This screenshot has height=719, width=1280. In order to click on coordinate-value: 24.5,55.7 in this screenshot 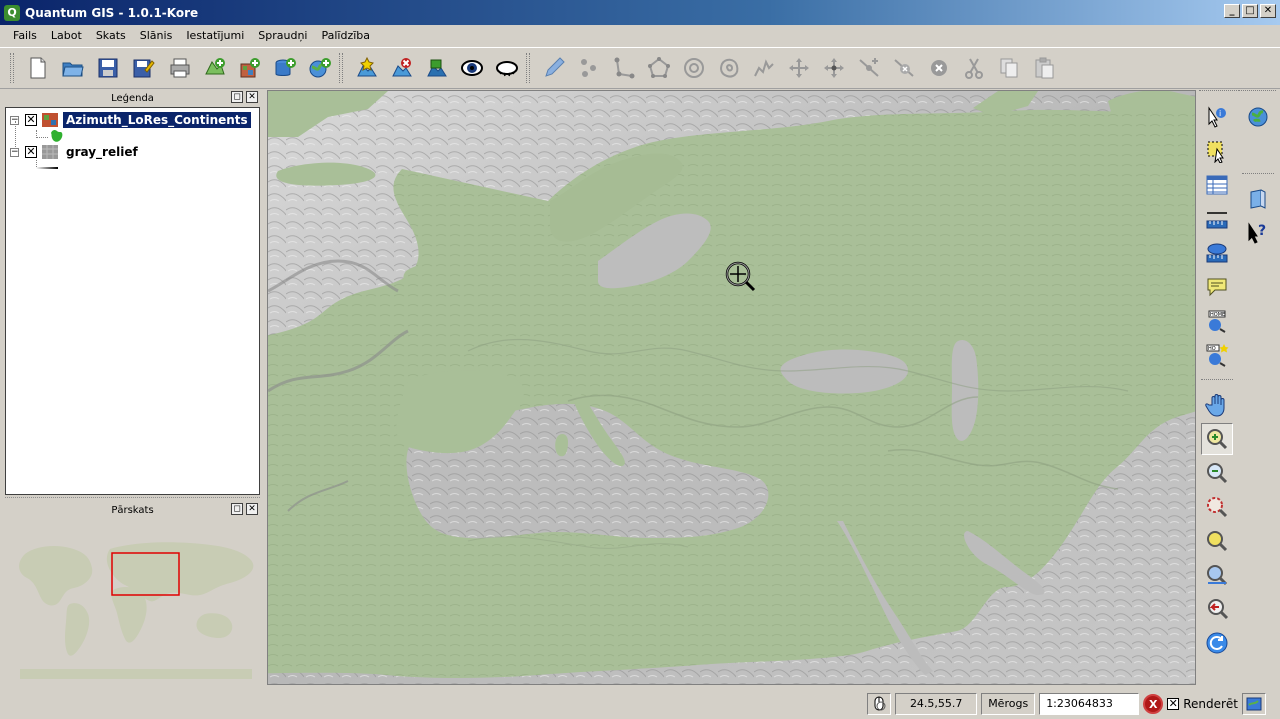, I will do `click(936, 703)`.